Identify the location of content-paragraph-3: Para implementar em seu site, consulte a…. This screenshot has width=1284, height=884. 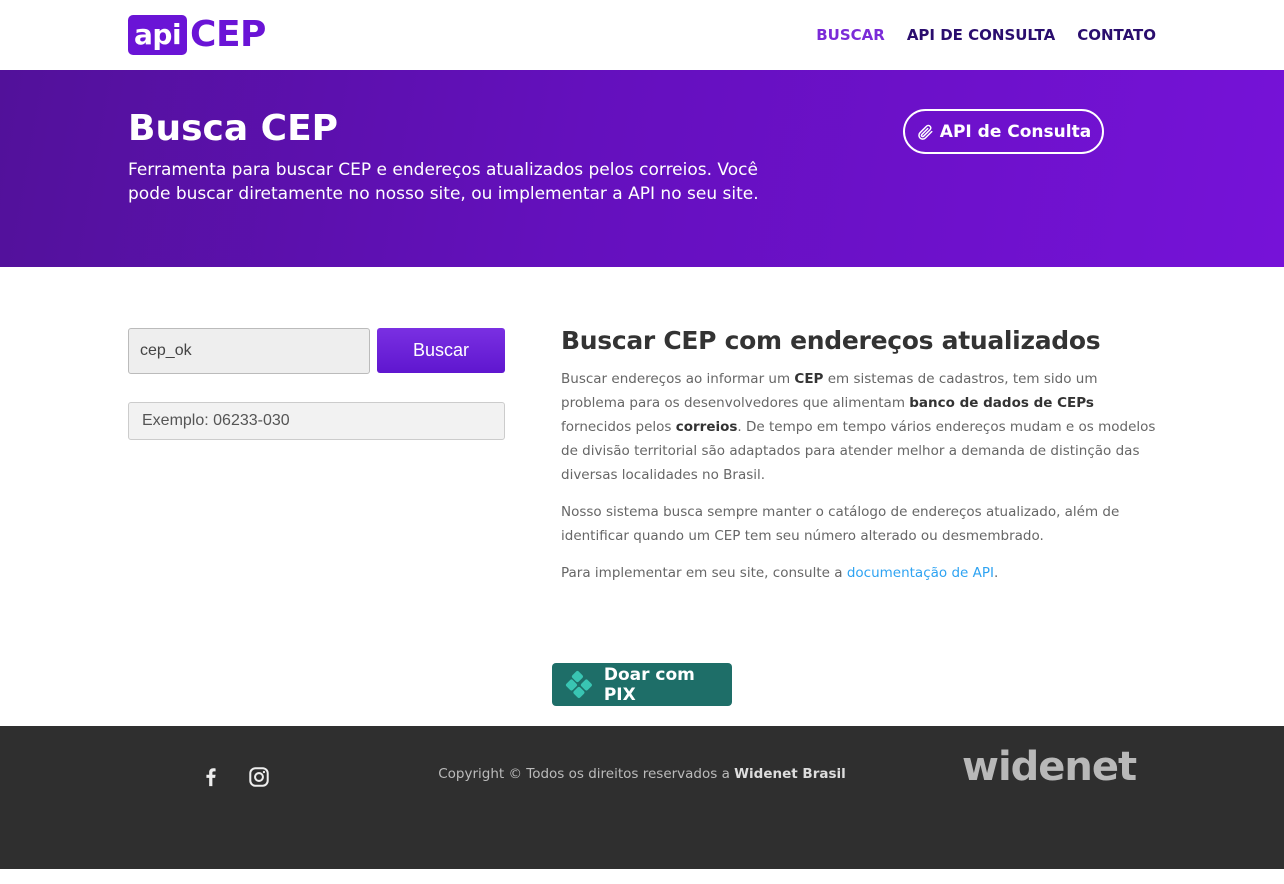
(861, 573).